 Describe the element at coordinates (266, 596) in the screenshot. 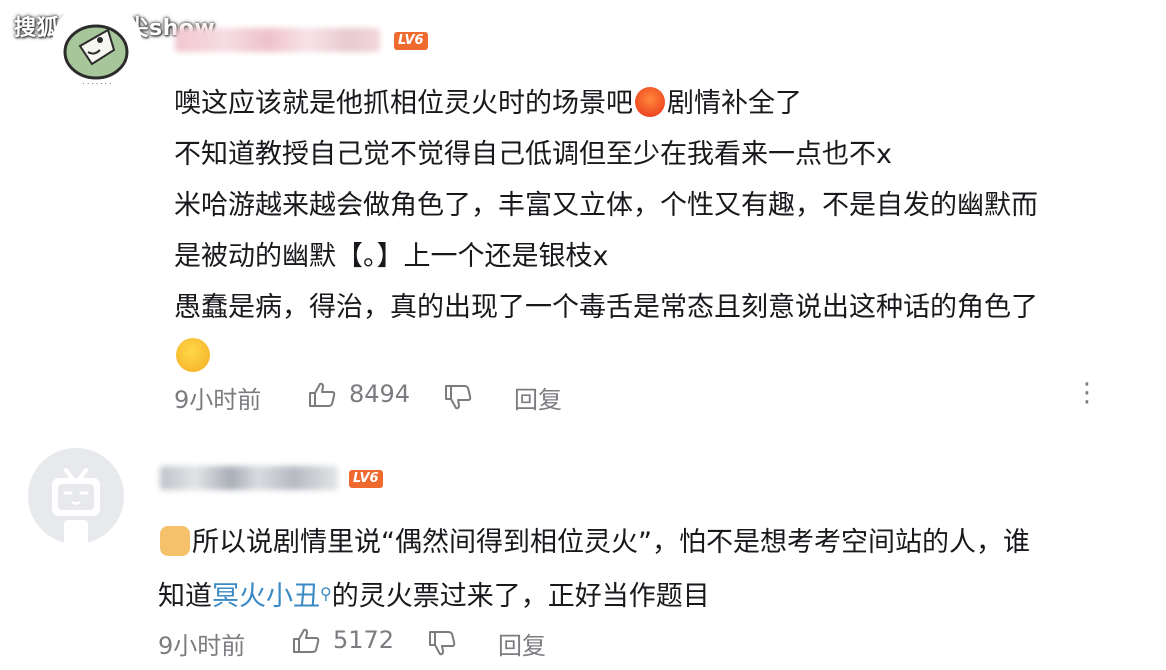

I see `search-link: 冥火小丑` at that location.